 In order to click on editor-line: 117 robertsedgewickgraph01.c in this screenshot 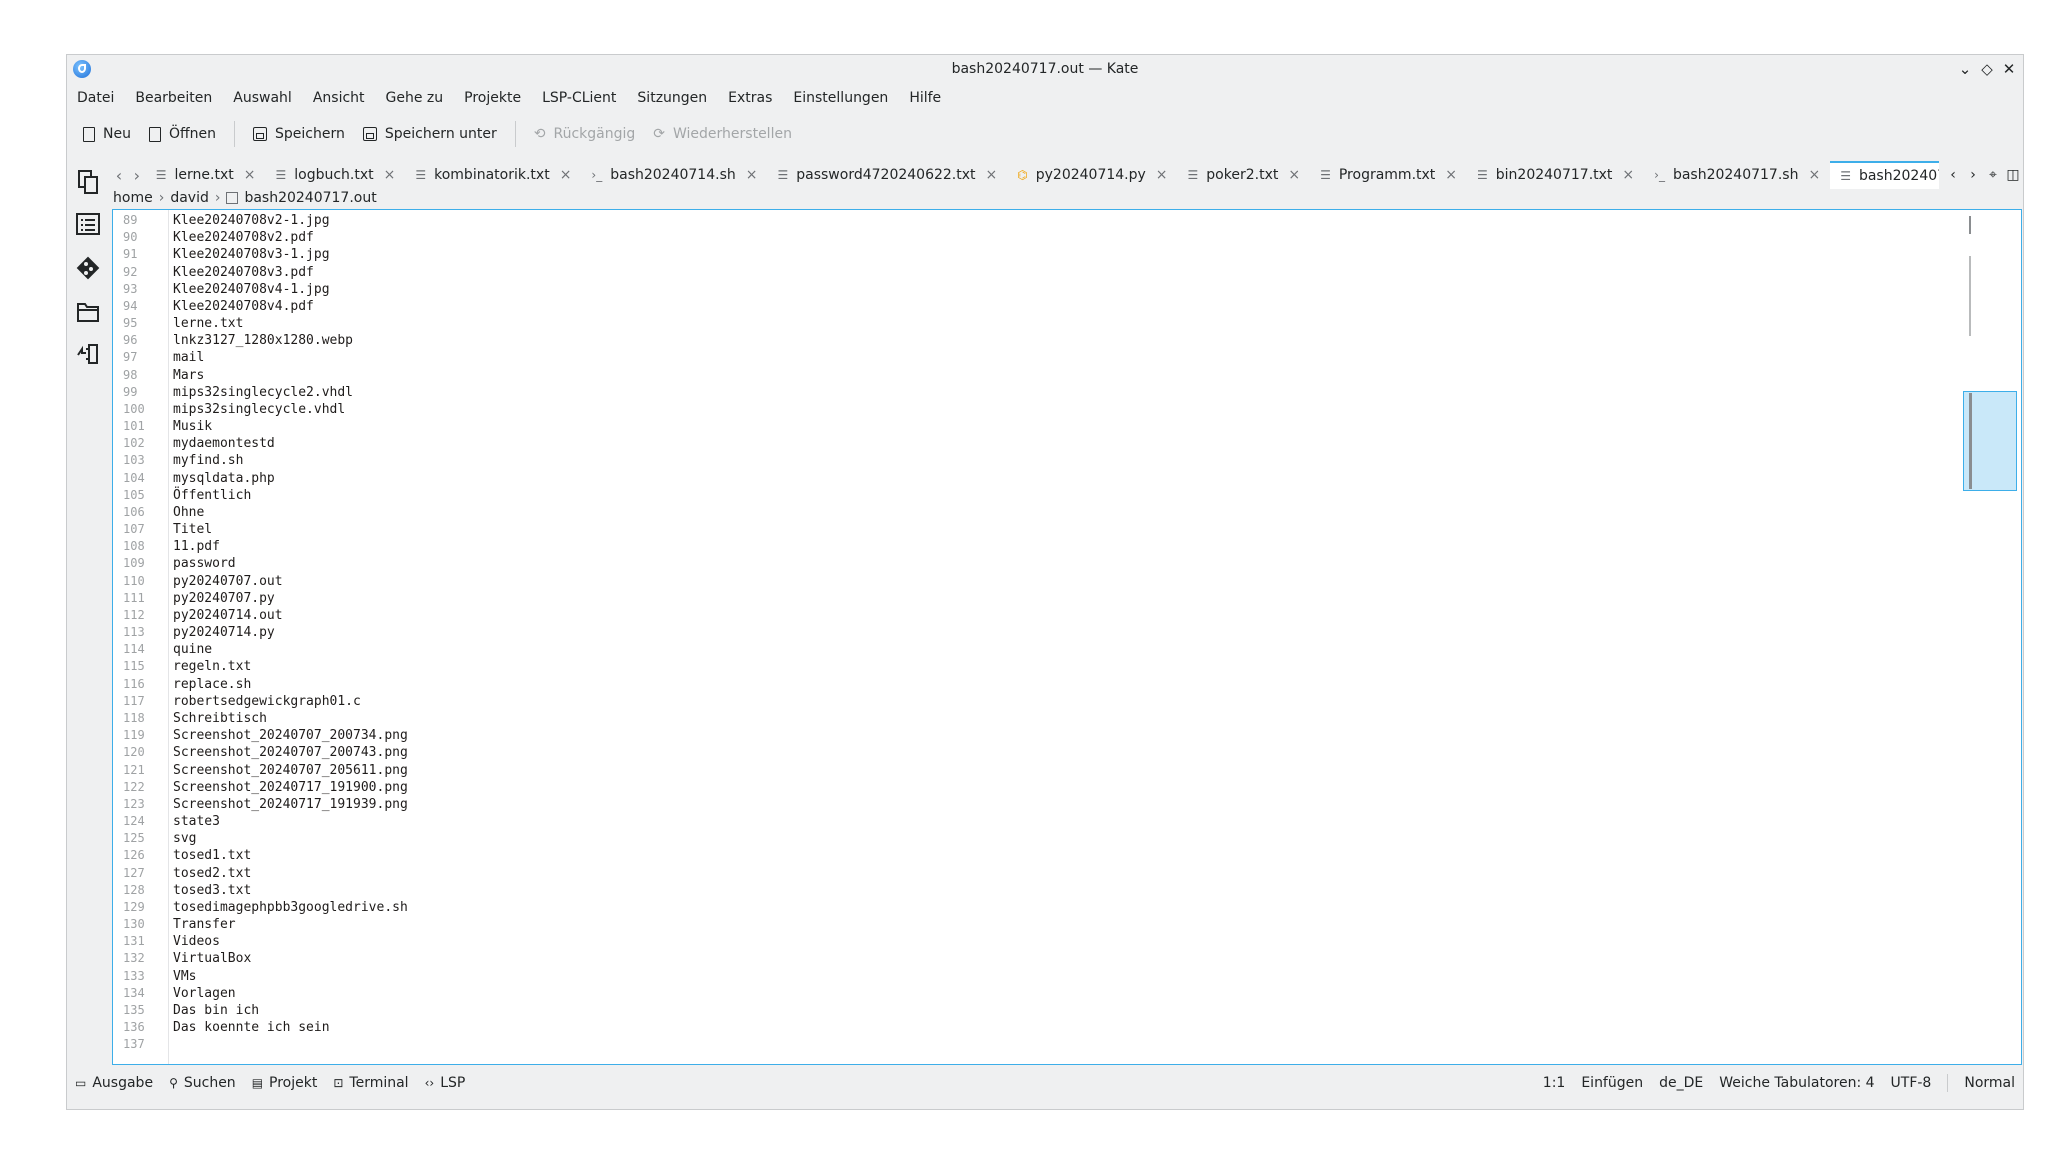, I will do `click(1067, 701)`.